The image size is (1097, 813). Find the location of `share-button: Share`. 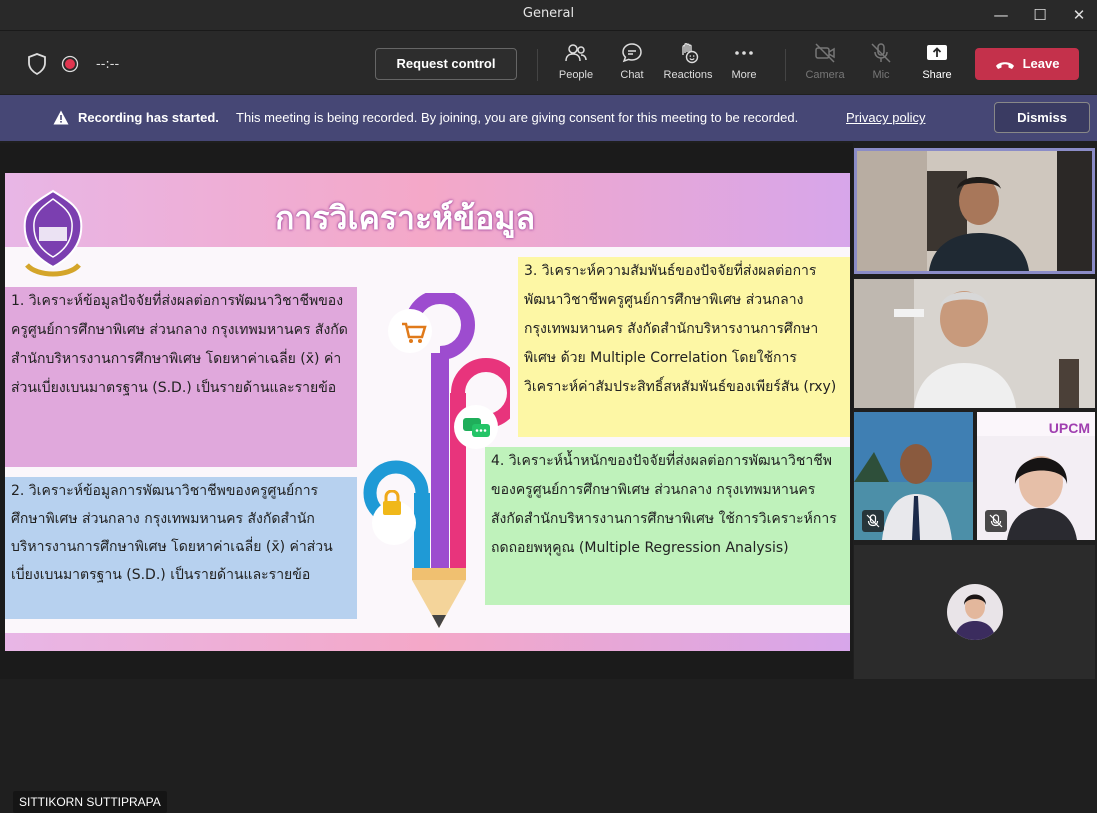

share-button: Share is located at coordinates (937, 61).